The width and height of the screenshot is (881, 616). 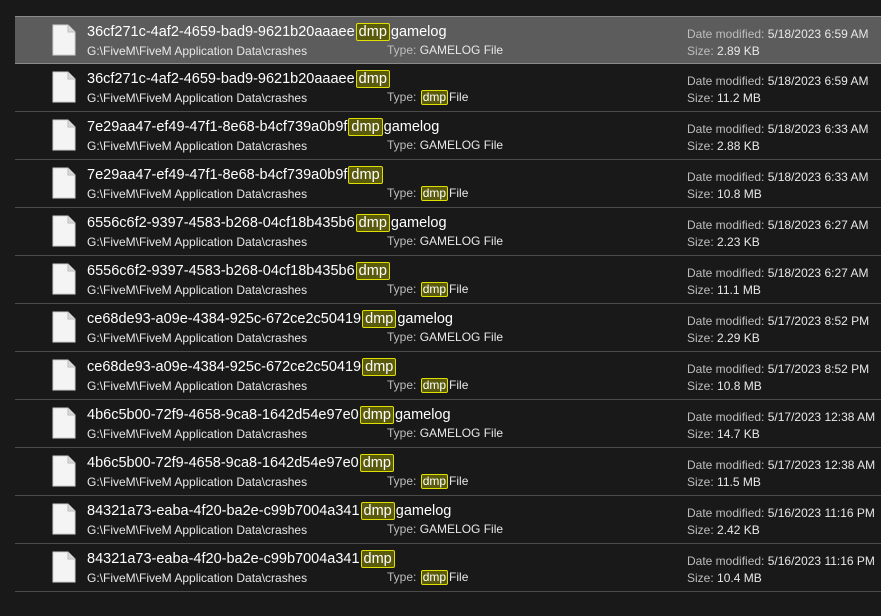 What do you see at coordinates (739, 386) in the screenshot?
I see `file-size-value: 10.8 MB` at bounding box center [739, 386].